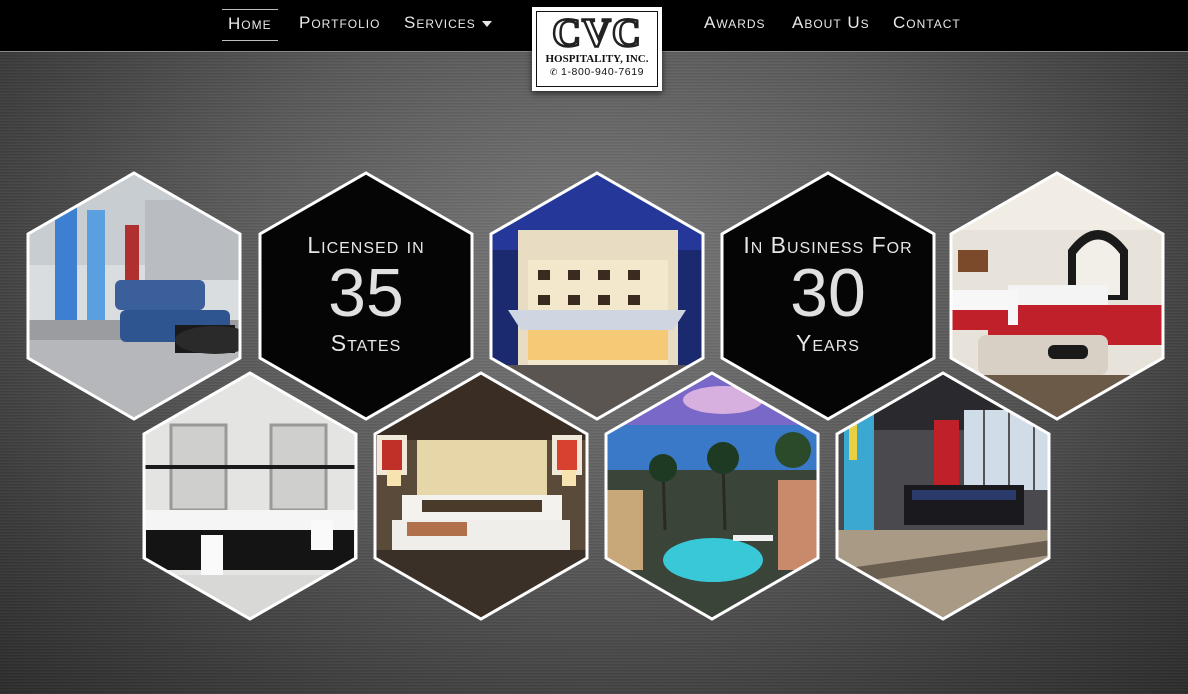 The width and height of the screenshot is (1188, 694). What do you see at coordinates (339, 26) in the screenshot?
I see `nav-portfolio: Portfolio` at bounding box center [339, 26].